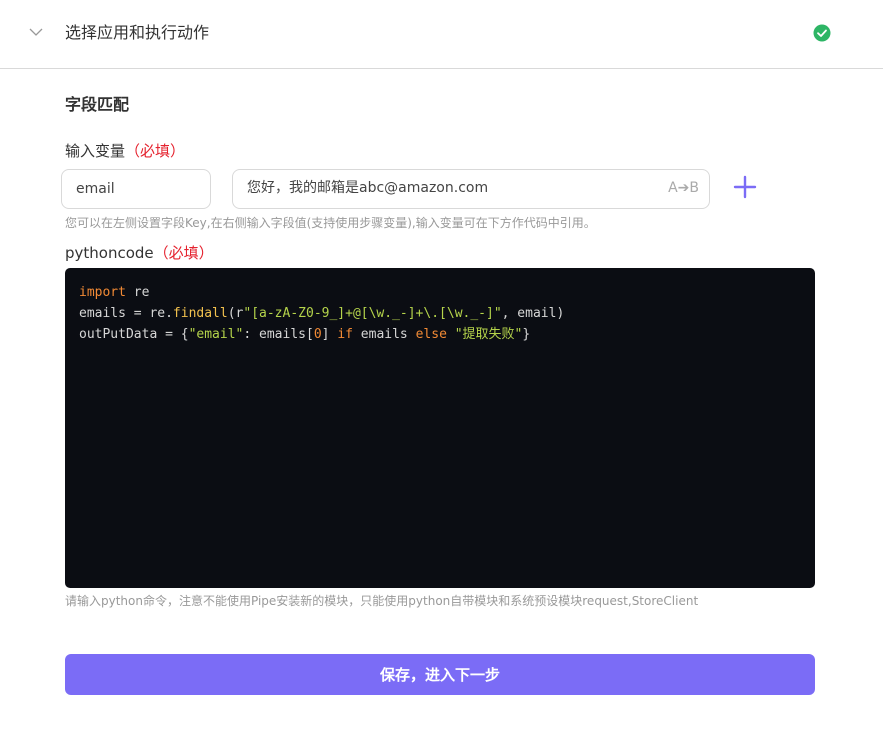 Image resolution: width=883 pixels, height=745 pixels. I want to click on python-label: pythoncode（必填）, so click(139, 253).